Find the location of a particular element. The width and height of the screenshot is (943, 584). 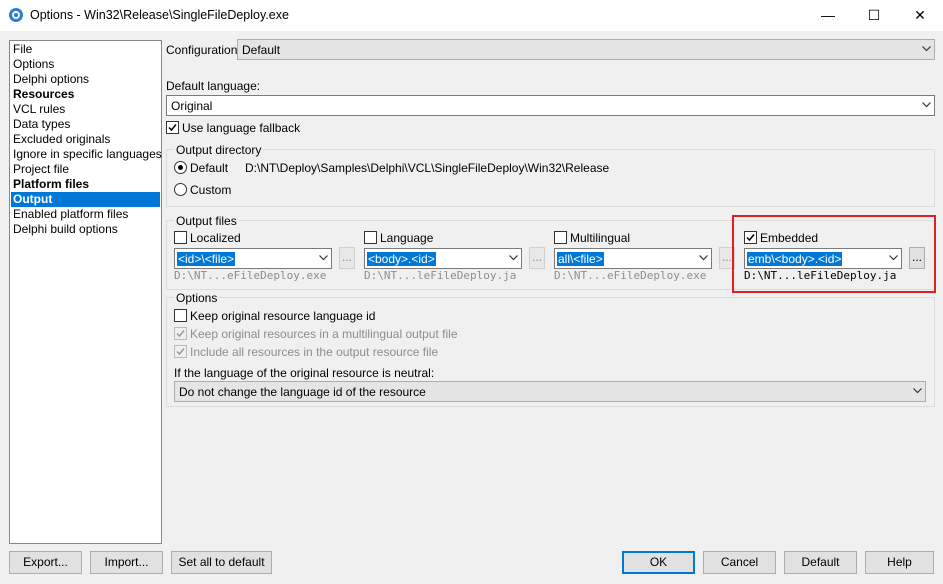

nav-item-excluded-originals: Excluded originals is located at coordinates (85, 139).